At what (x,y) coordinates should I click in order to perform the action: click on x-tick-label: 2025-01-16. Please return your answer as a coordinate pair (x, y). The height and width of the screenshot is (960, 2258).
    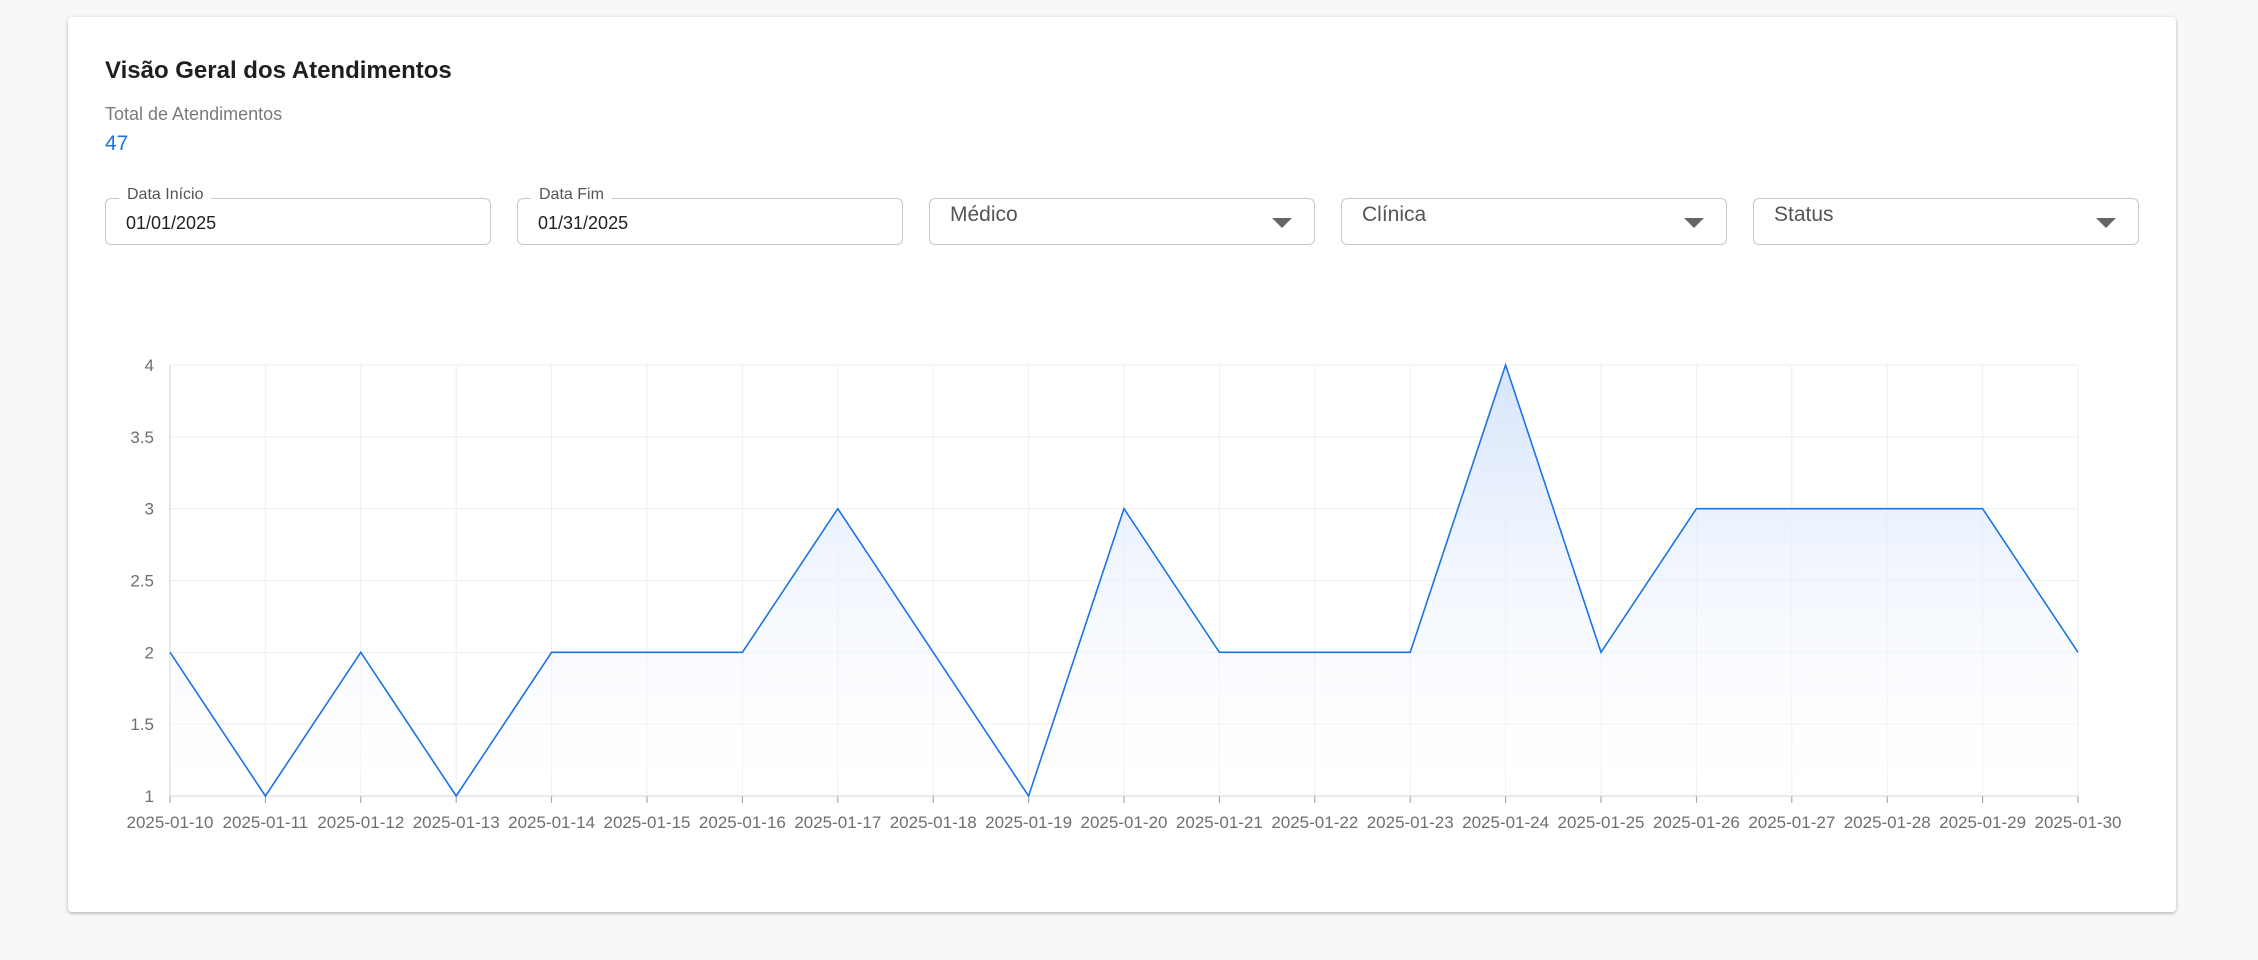
    Looking at the image, I should click on (742, 822).